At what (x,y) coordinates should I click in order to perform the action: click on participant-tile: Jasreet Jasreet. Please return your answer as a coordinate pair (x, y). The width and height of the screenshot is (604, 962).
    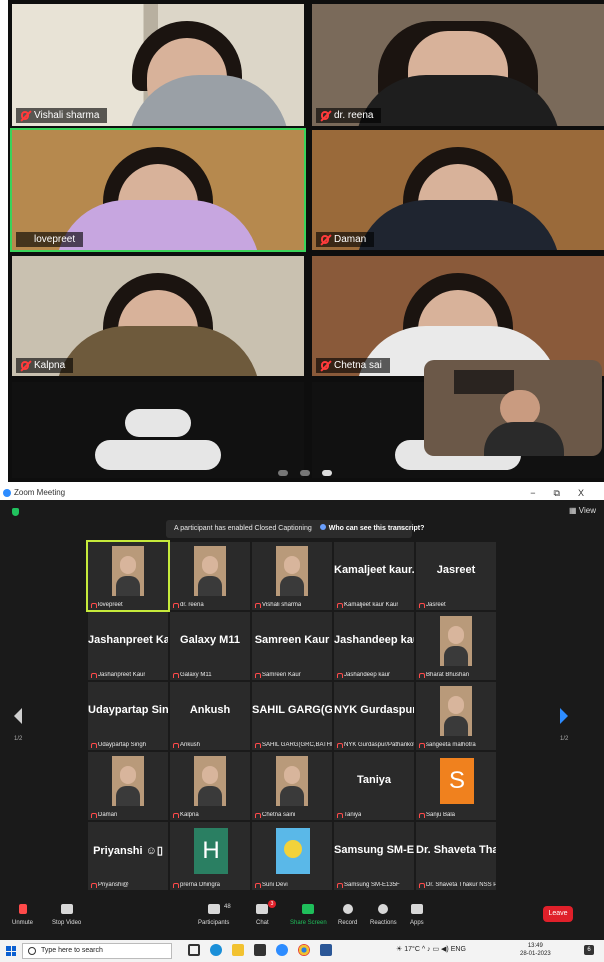
    Looking at the image, I should click on (456, 576).